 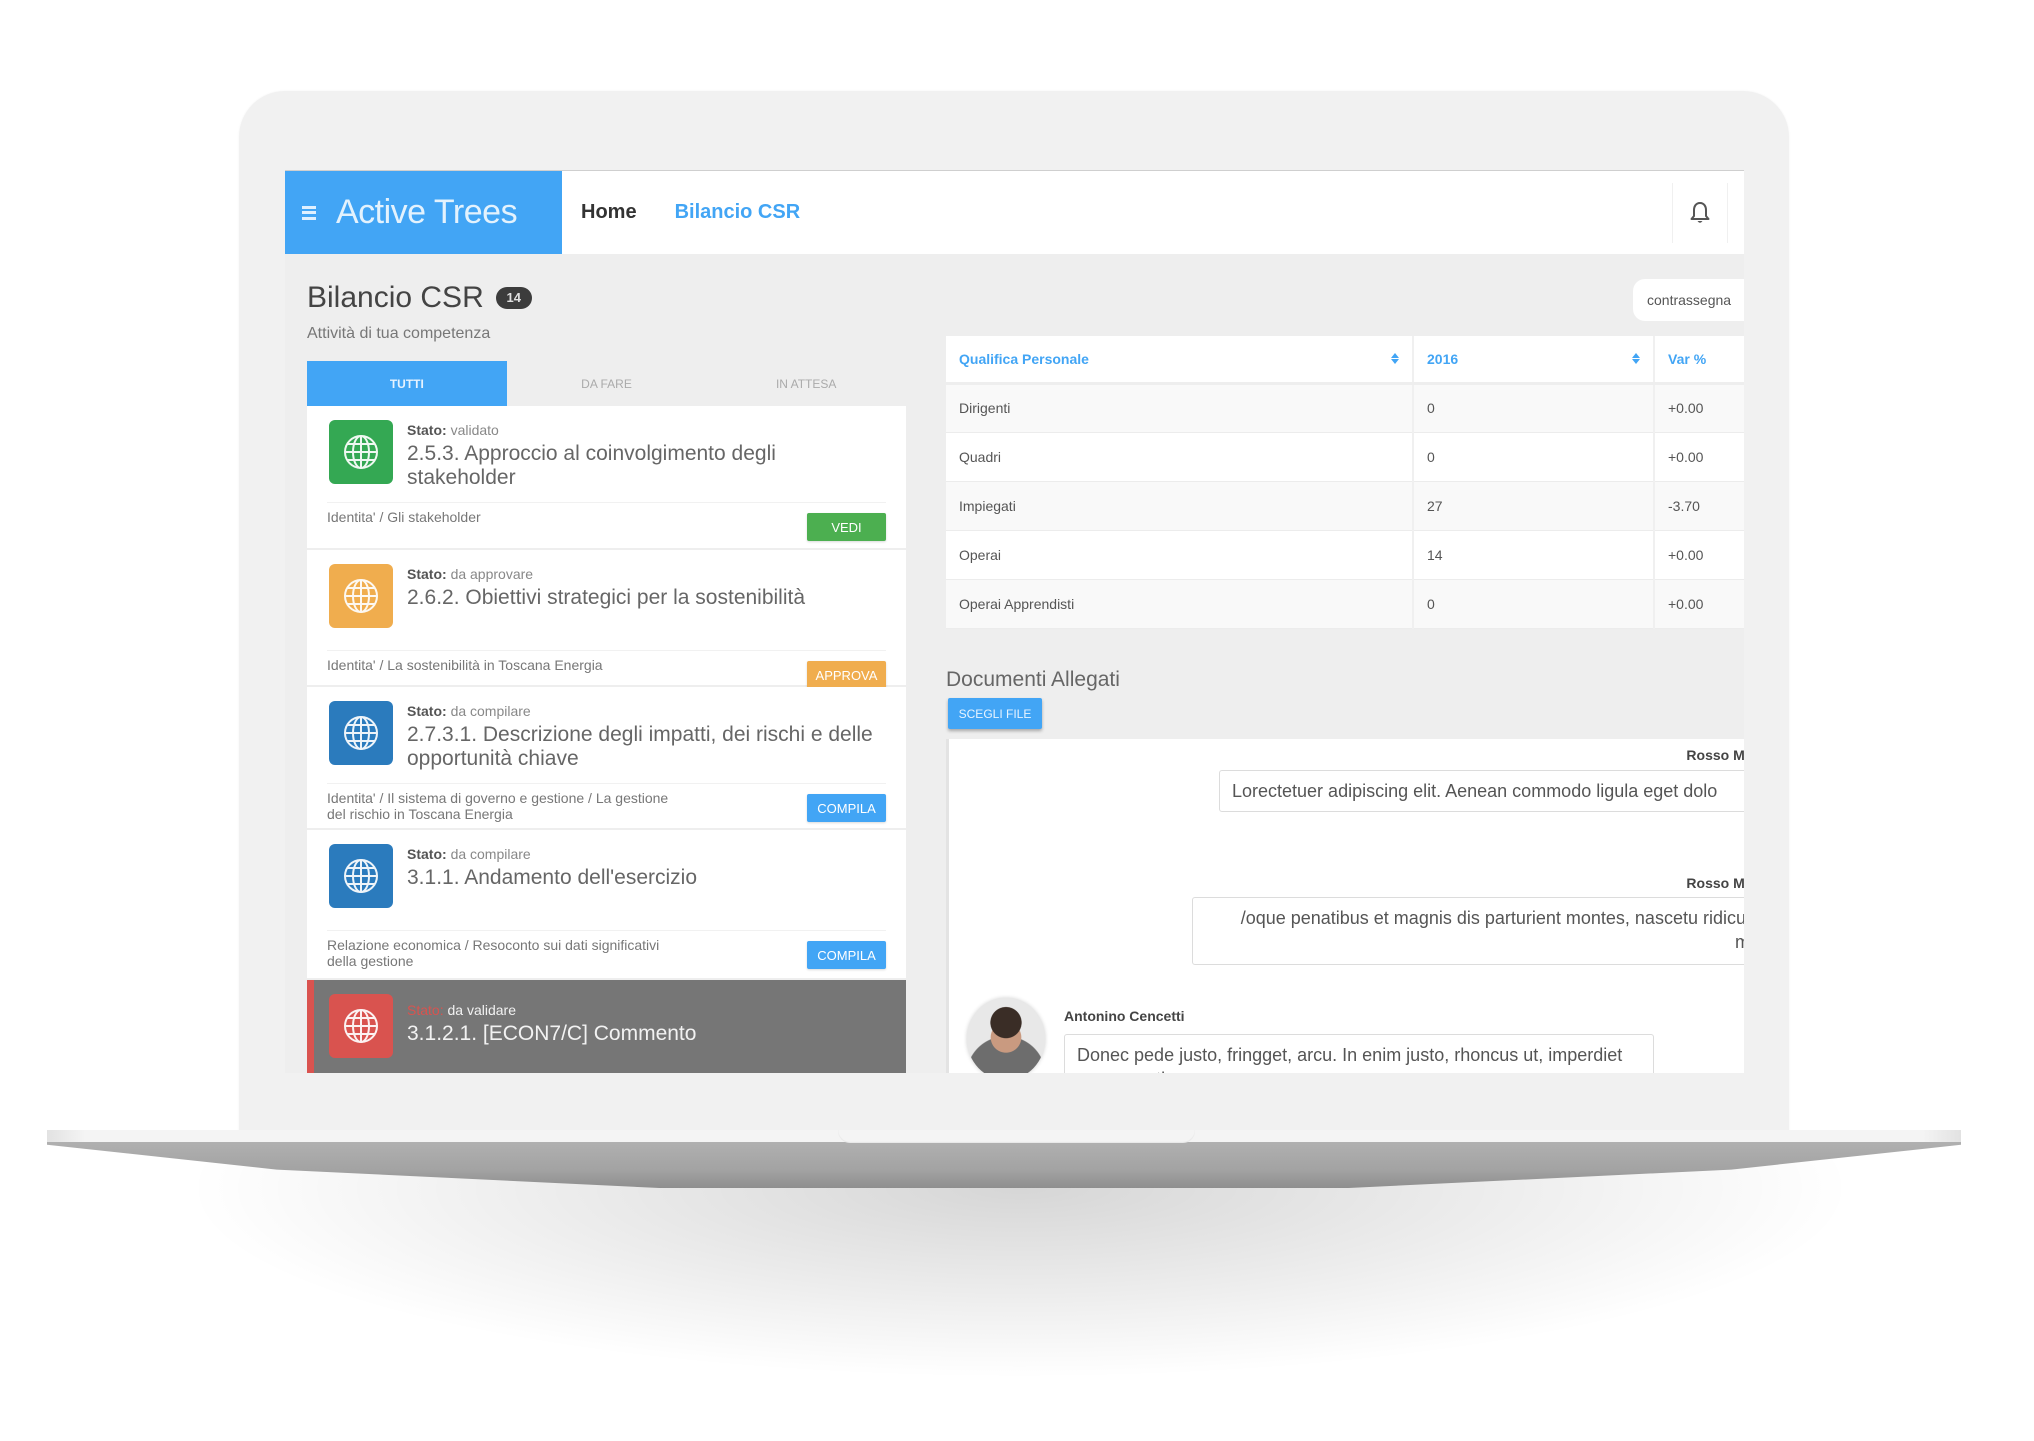 What do you see at coordinates (1006, 1035) in the screenshot?
I see `avatar` at bounding box center [1006, 1035].